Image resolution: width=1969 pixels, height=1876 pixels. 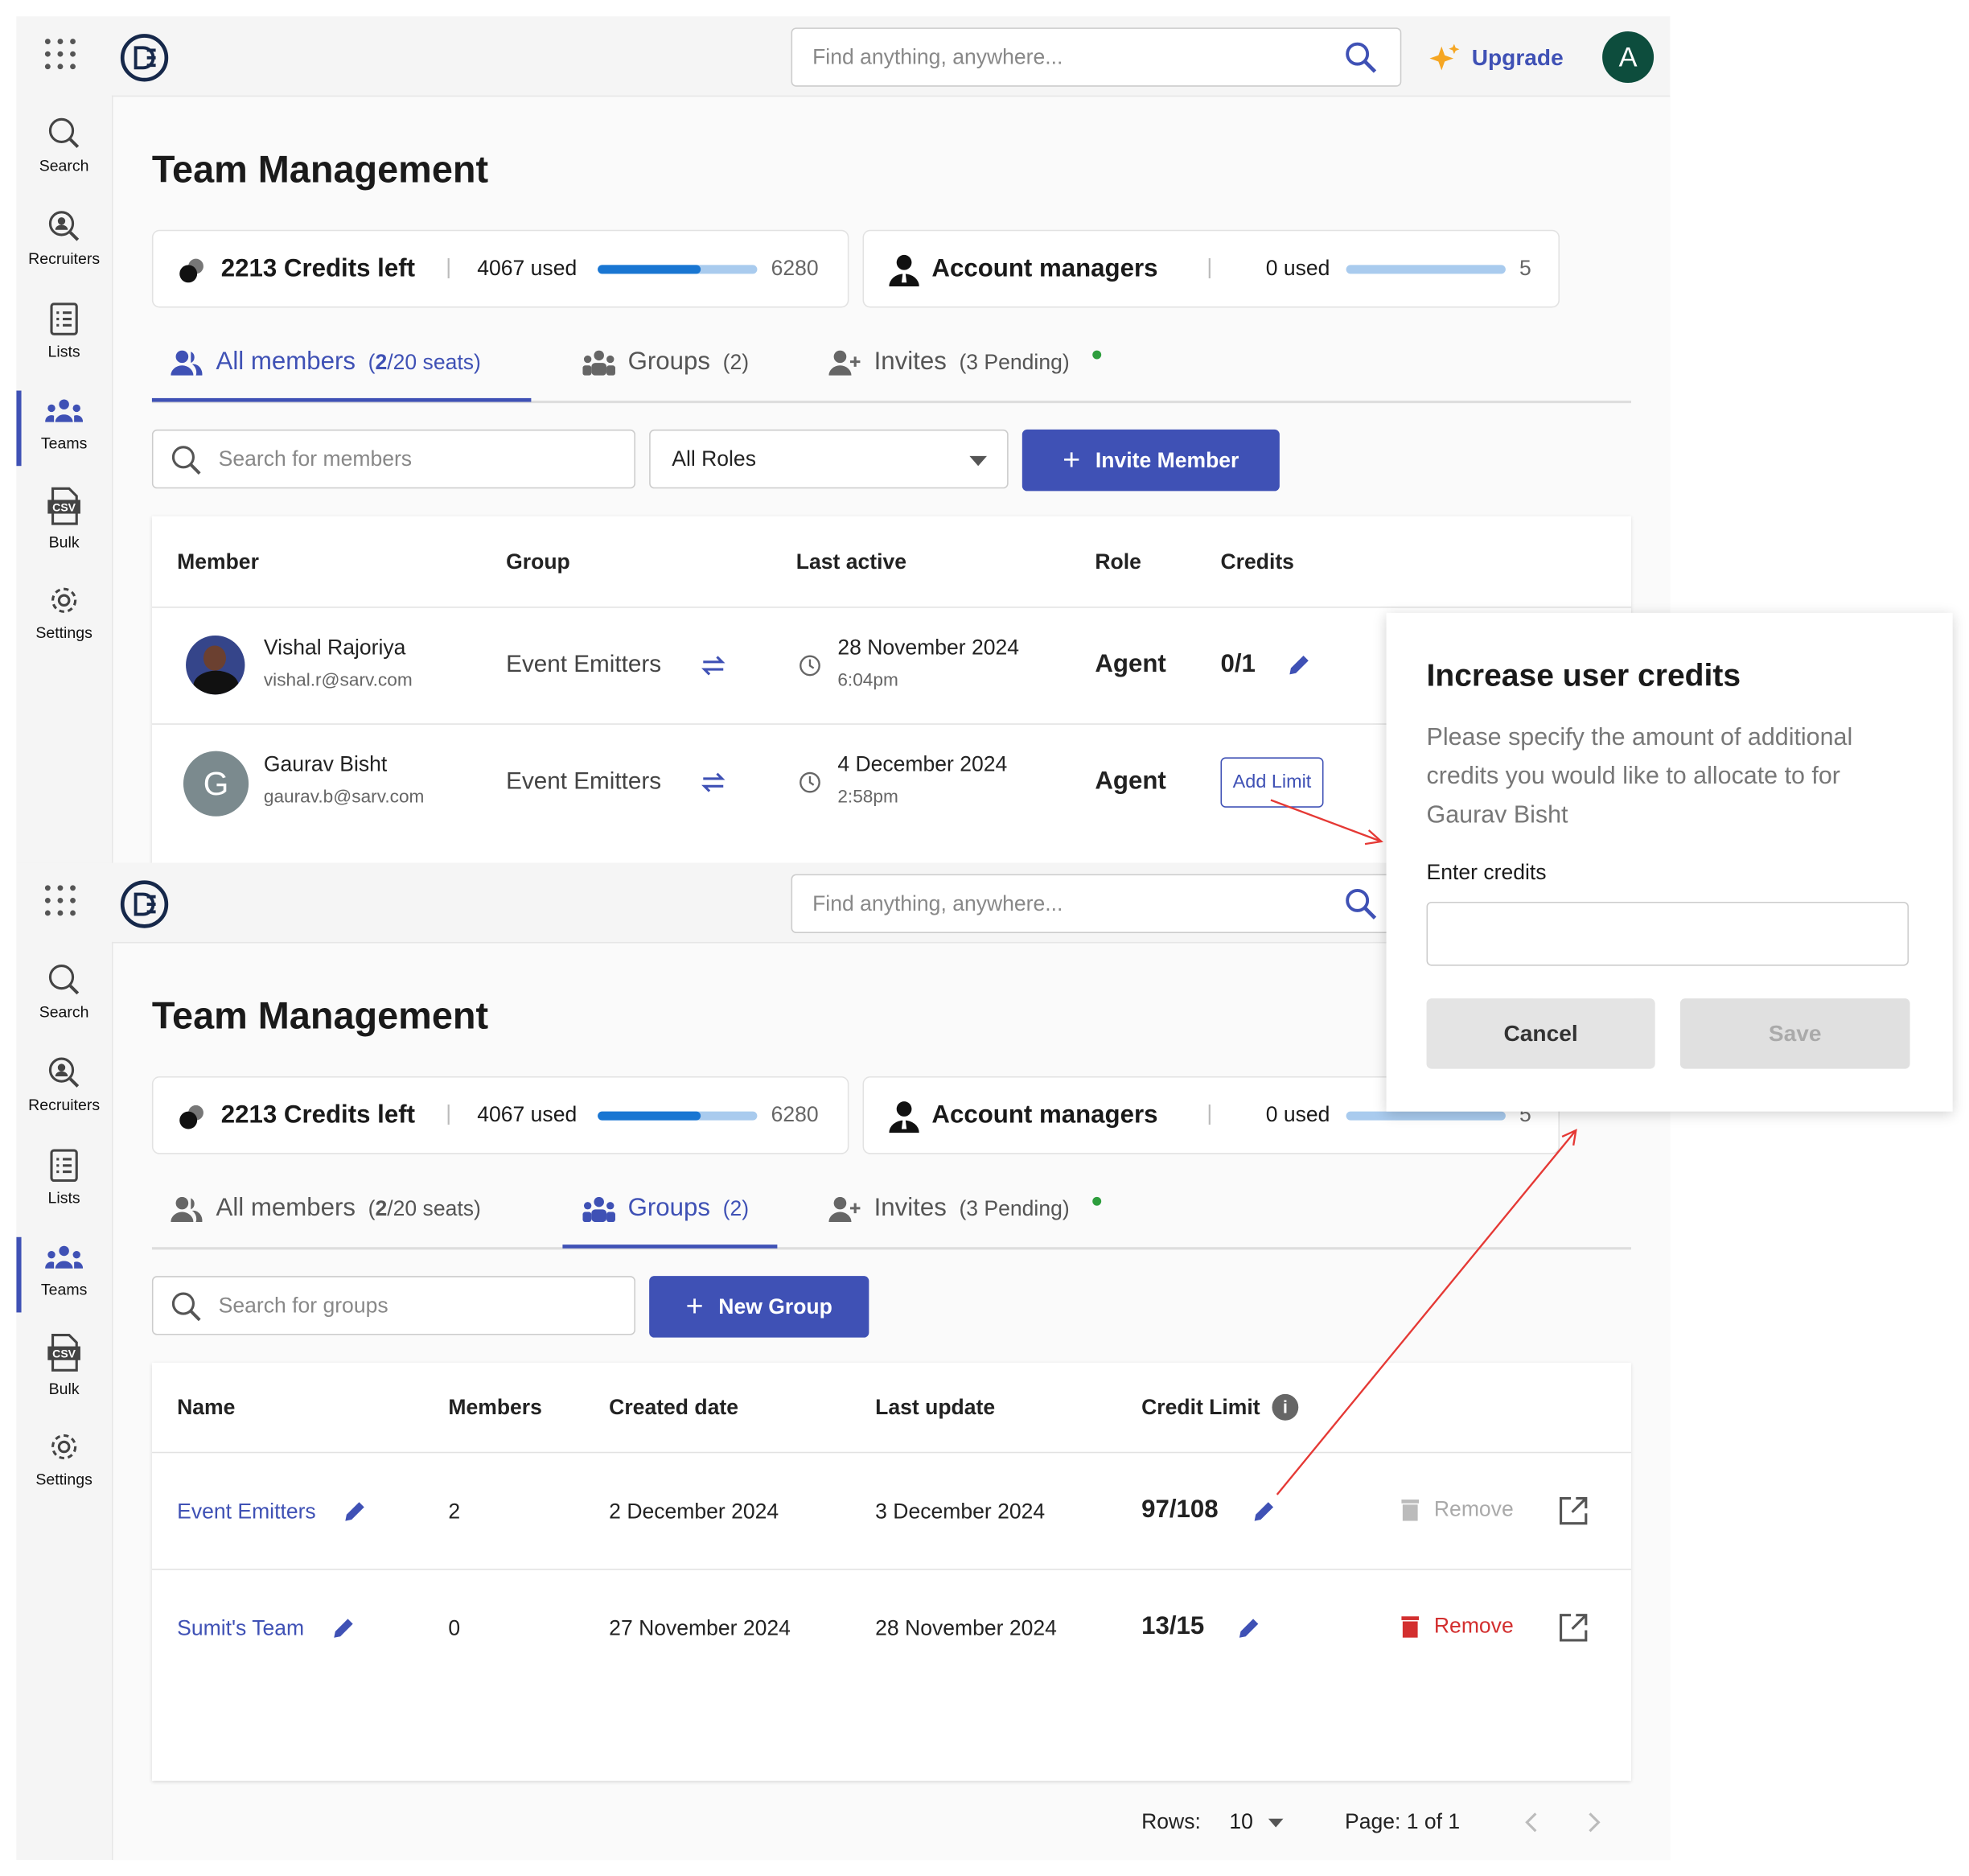 What do you see at coordinates (1457, 1509) in the screenshot?
I see `remove-button-disabled: Remove` at bounding box center [1457, 1509].